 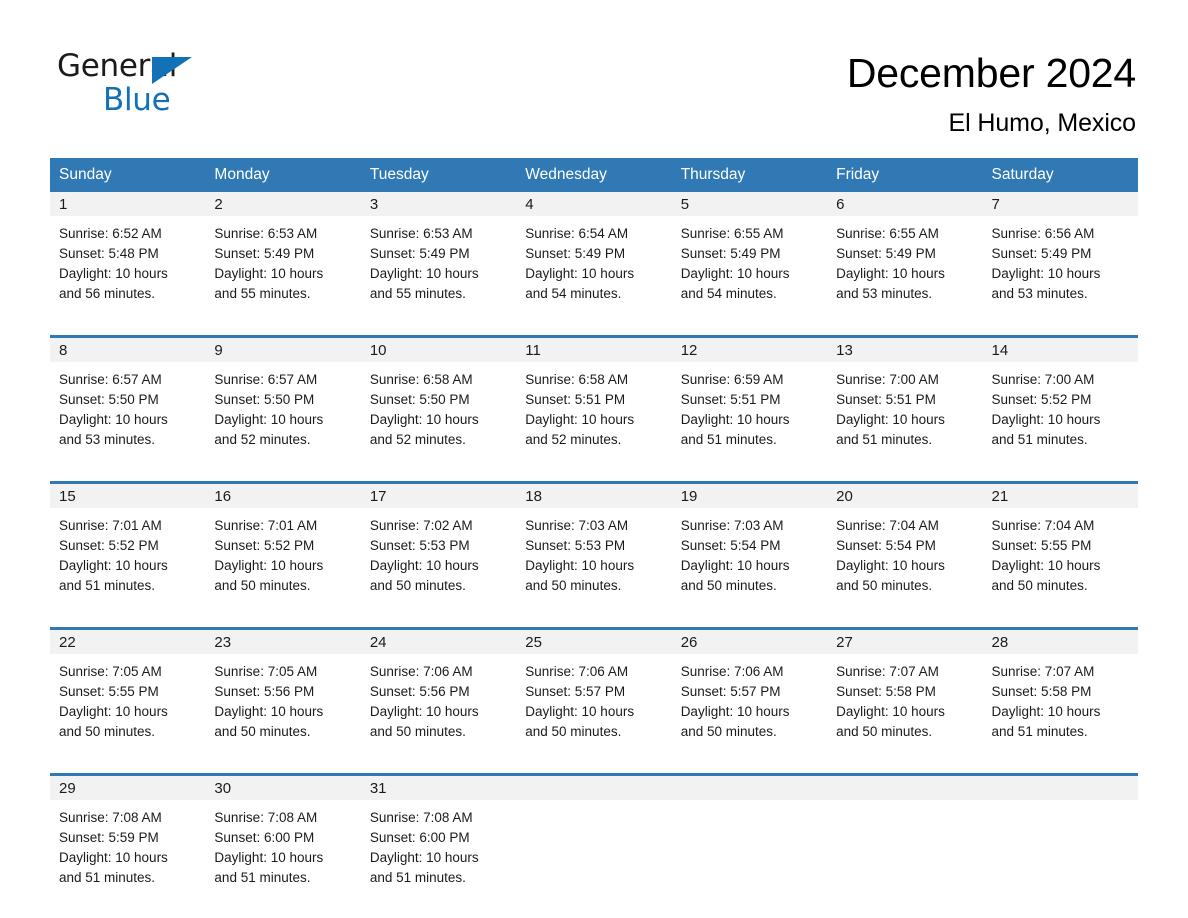 What do you see at coordinates (905, 642) in the screenshot?
I see `day-number: 27` at bounding box center [905, 642].